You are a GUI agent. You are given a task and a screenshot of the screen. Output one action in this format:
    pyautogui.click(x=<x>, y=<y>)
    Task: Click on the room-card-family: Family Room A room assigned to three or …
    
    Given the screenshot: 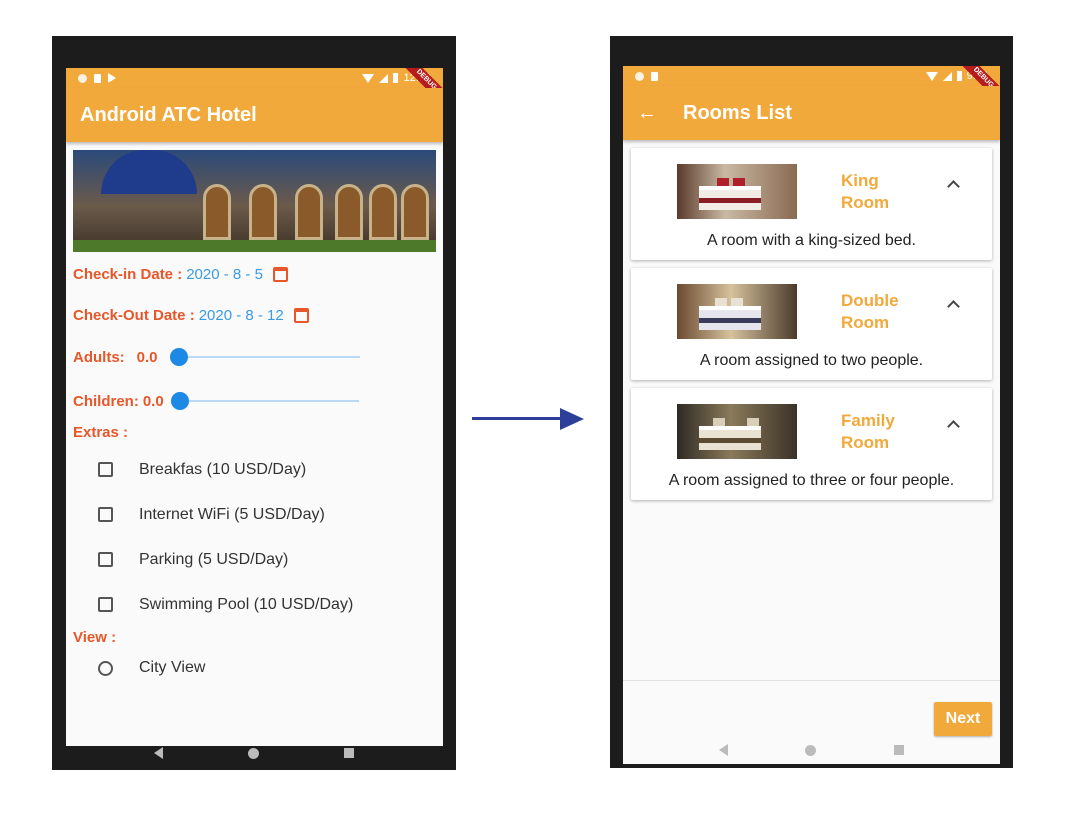 What is the action you would take?
    pyautogui.click(x=811, y=444)
    